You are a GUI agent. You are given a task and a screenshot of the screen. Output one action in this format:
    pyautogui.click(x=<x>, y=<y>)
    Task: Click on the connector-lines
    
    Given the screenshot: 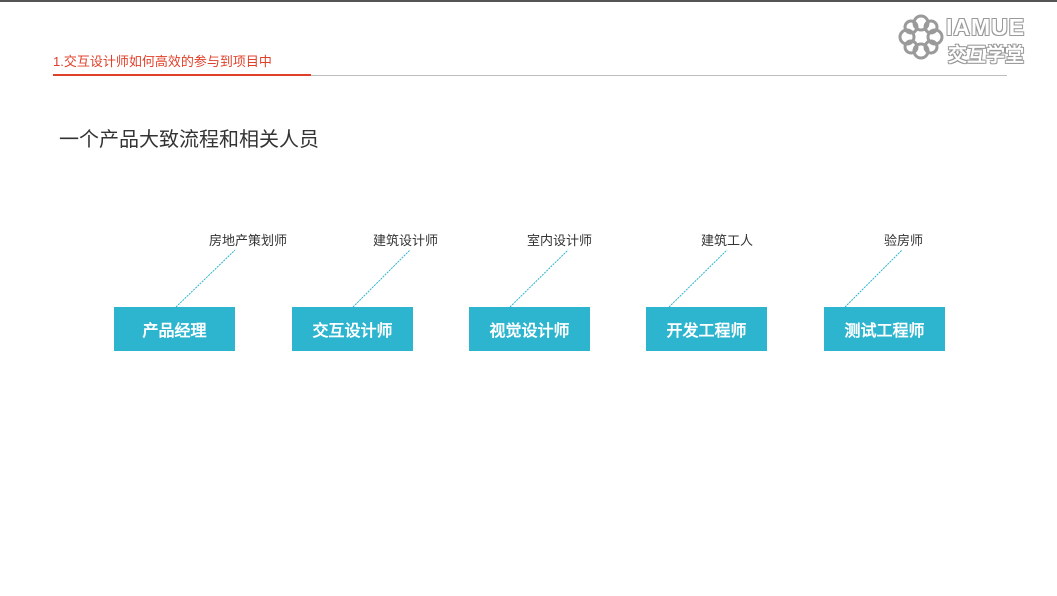 What is the action you would take?
    pyautogui.click(x=539, y=278)
    